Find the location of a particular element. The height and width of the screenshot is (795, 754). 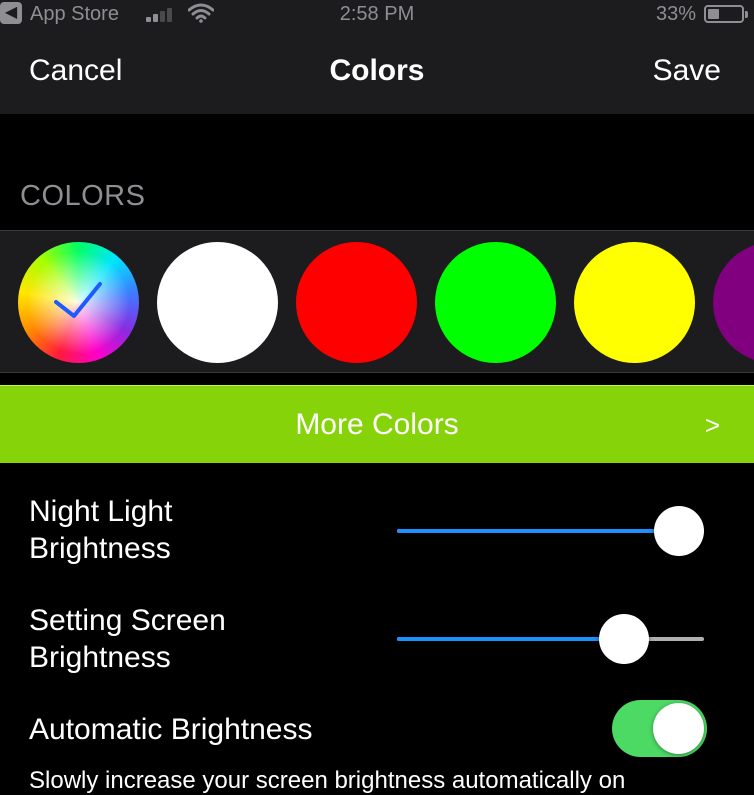

screen-brightness-label: Setting Screen Brightness is located at coordinates (127, 639).